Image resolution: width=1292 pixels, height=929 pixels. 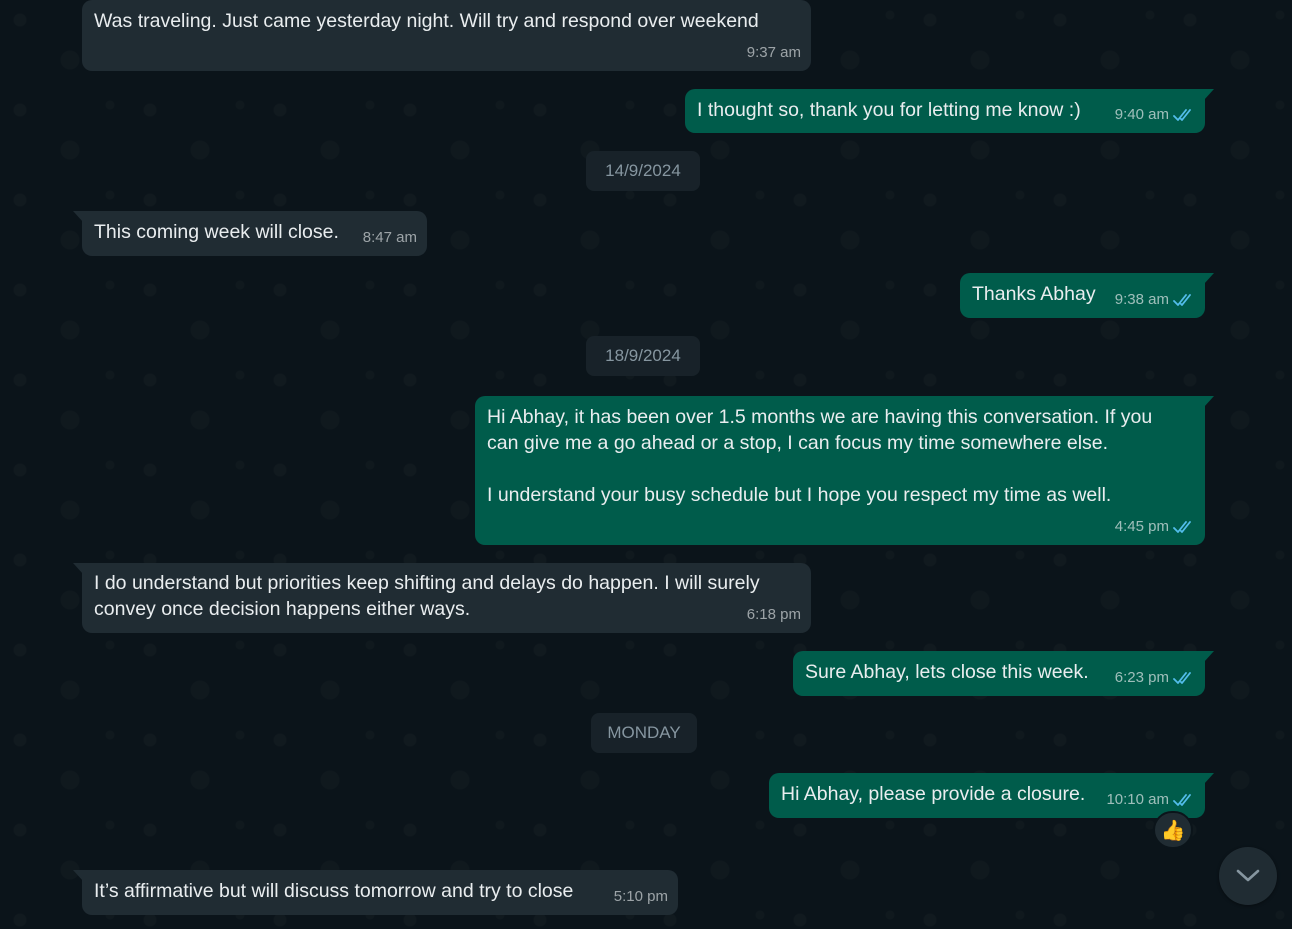 I want to click on message-meta: 5:10 pm, so click(x=641, y=897).